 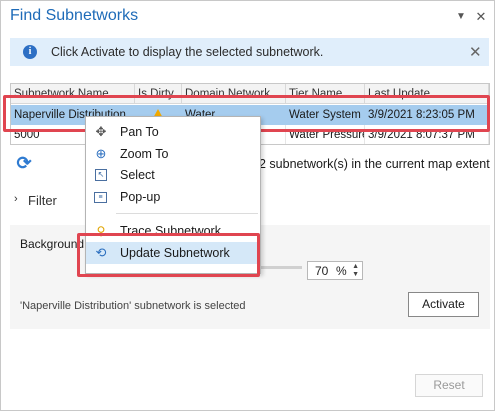 I want to click on filter-label: Filter, so click(x=42, y=200).